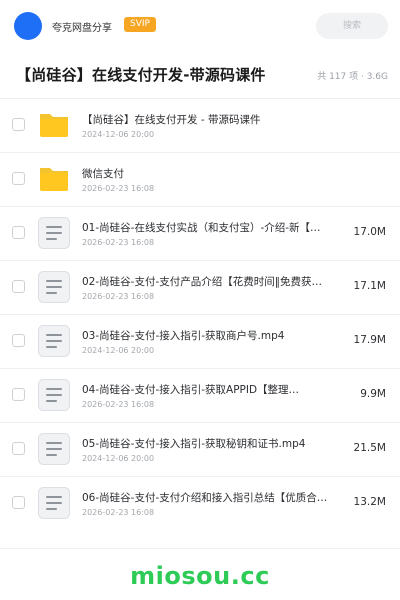 The image size is (400, 600). What do you see at coordinates (200, 548) in the screenshot?
I see `divider` at bounding box center [200, 548].